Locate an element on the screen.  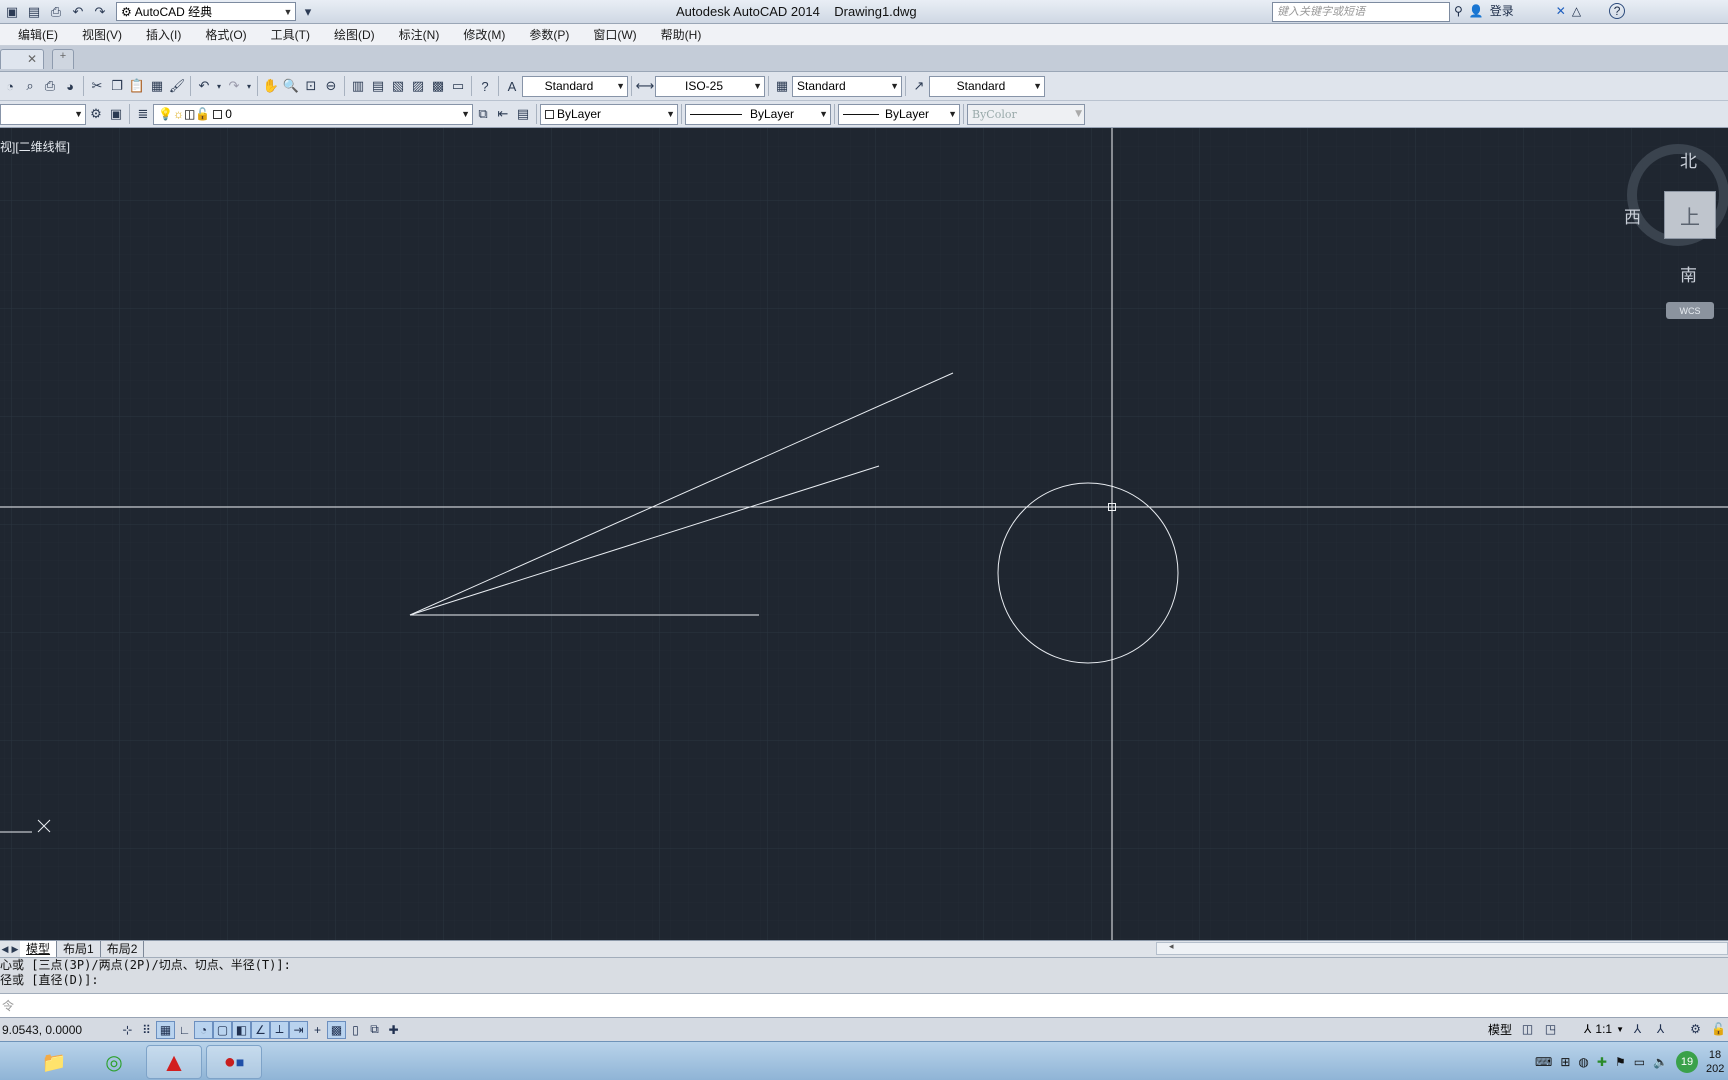
horizontal-scrollbar: ◂ is located at coordinates (1442, 948).